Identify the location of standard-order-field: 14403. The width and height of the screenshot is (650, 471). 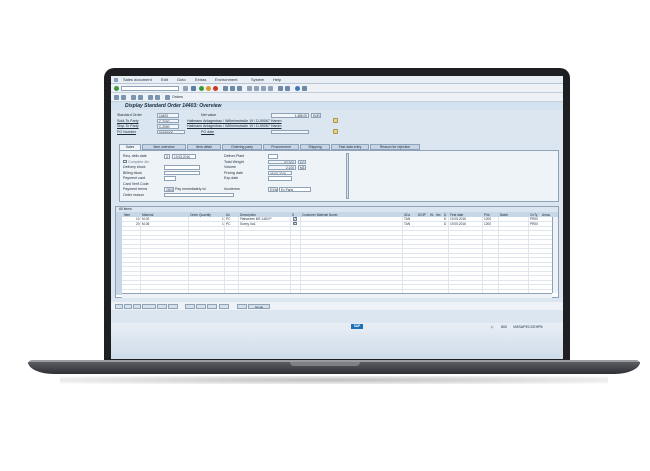
(168, 115).